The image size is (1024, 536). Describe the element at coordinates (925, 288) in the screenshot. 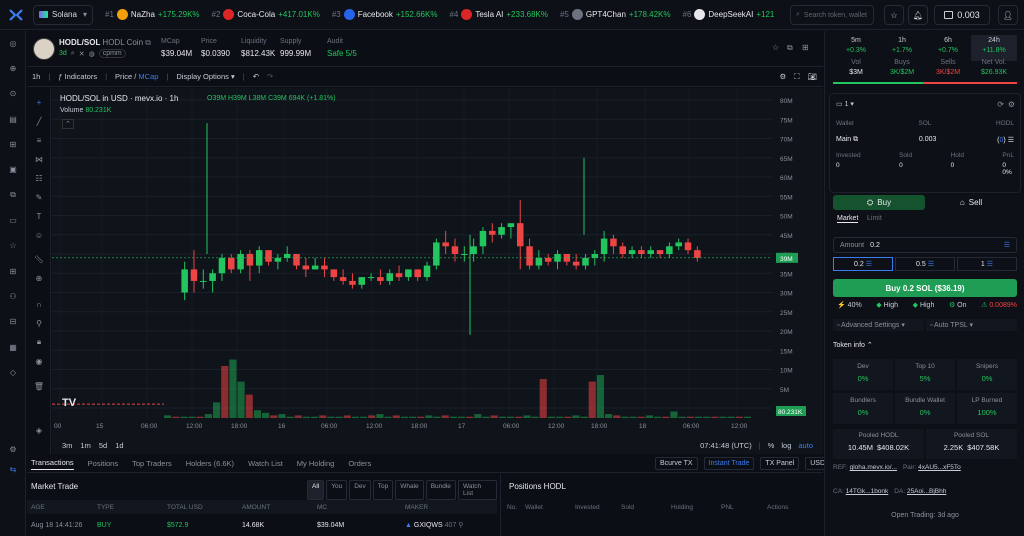

I see `buy-submit-button: Buy 0.2 SOL ($36.19)` at that location.